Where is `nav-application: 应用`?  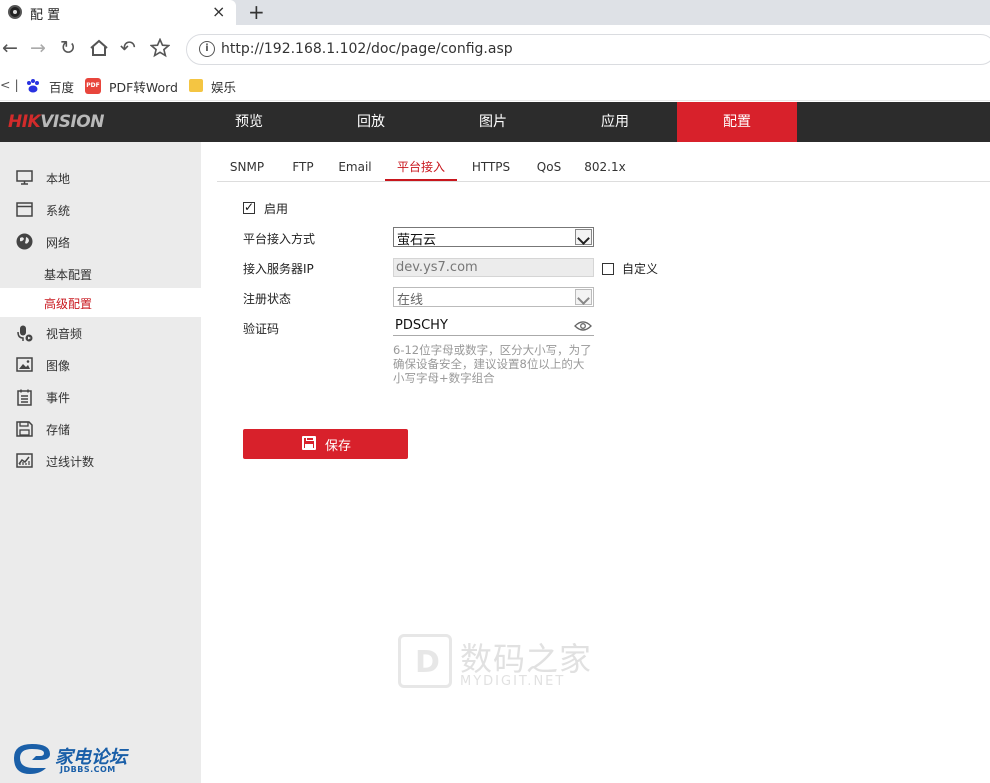
nav-application: 应用 is located at coordinates (615, 122).